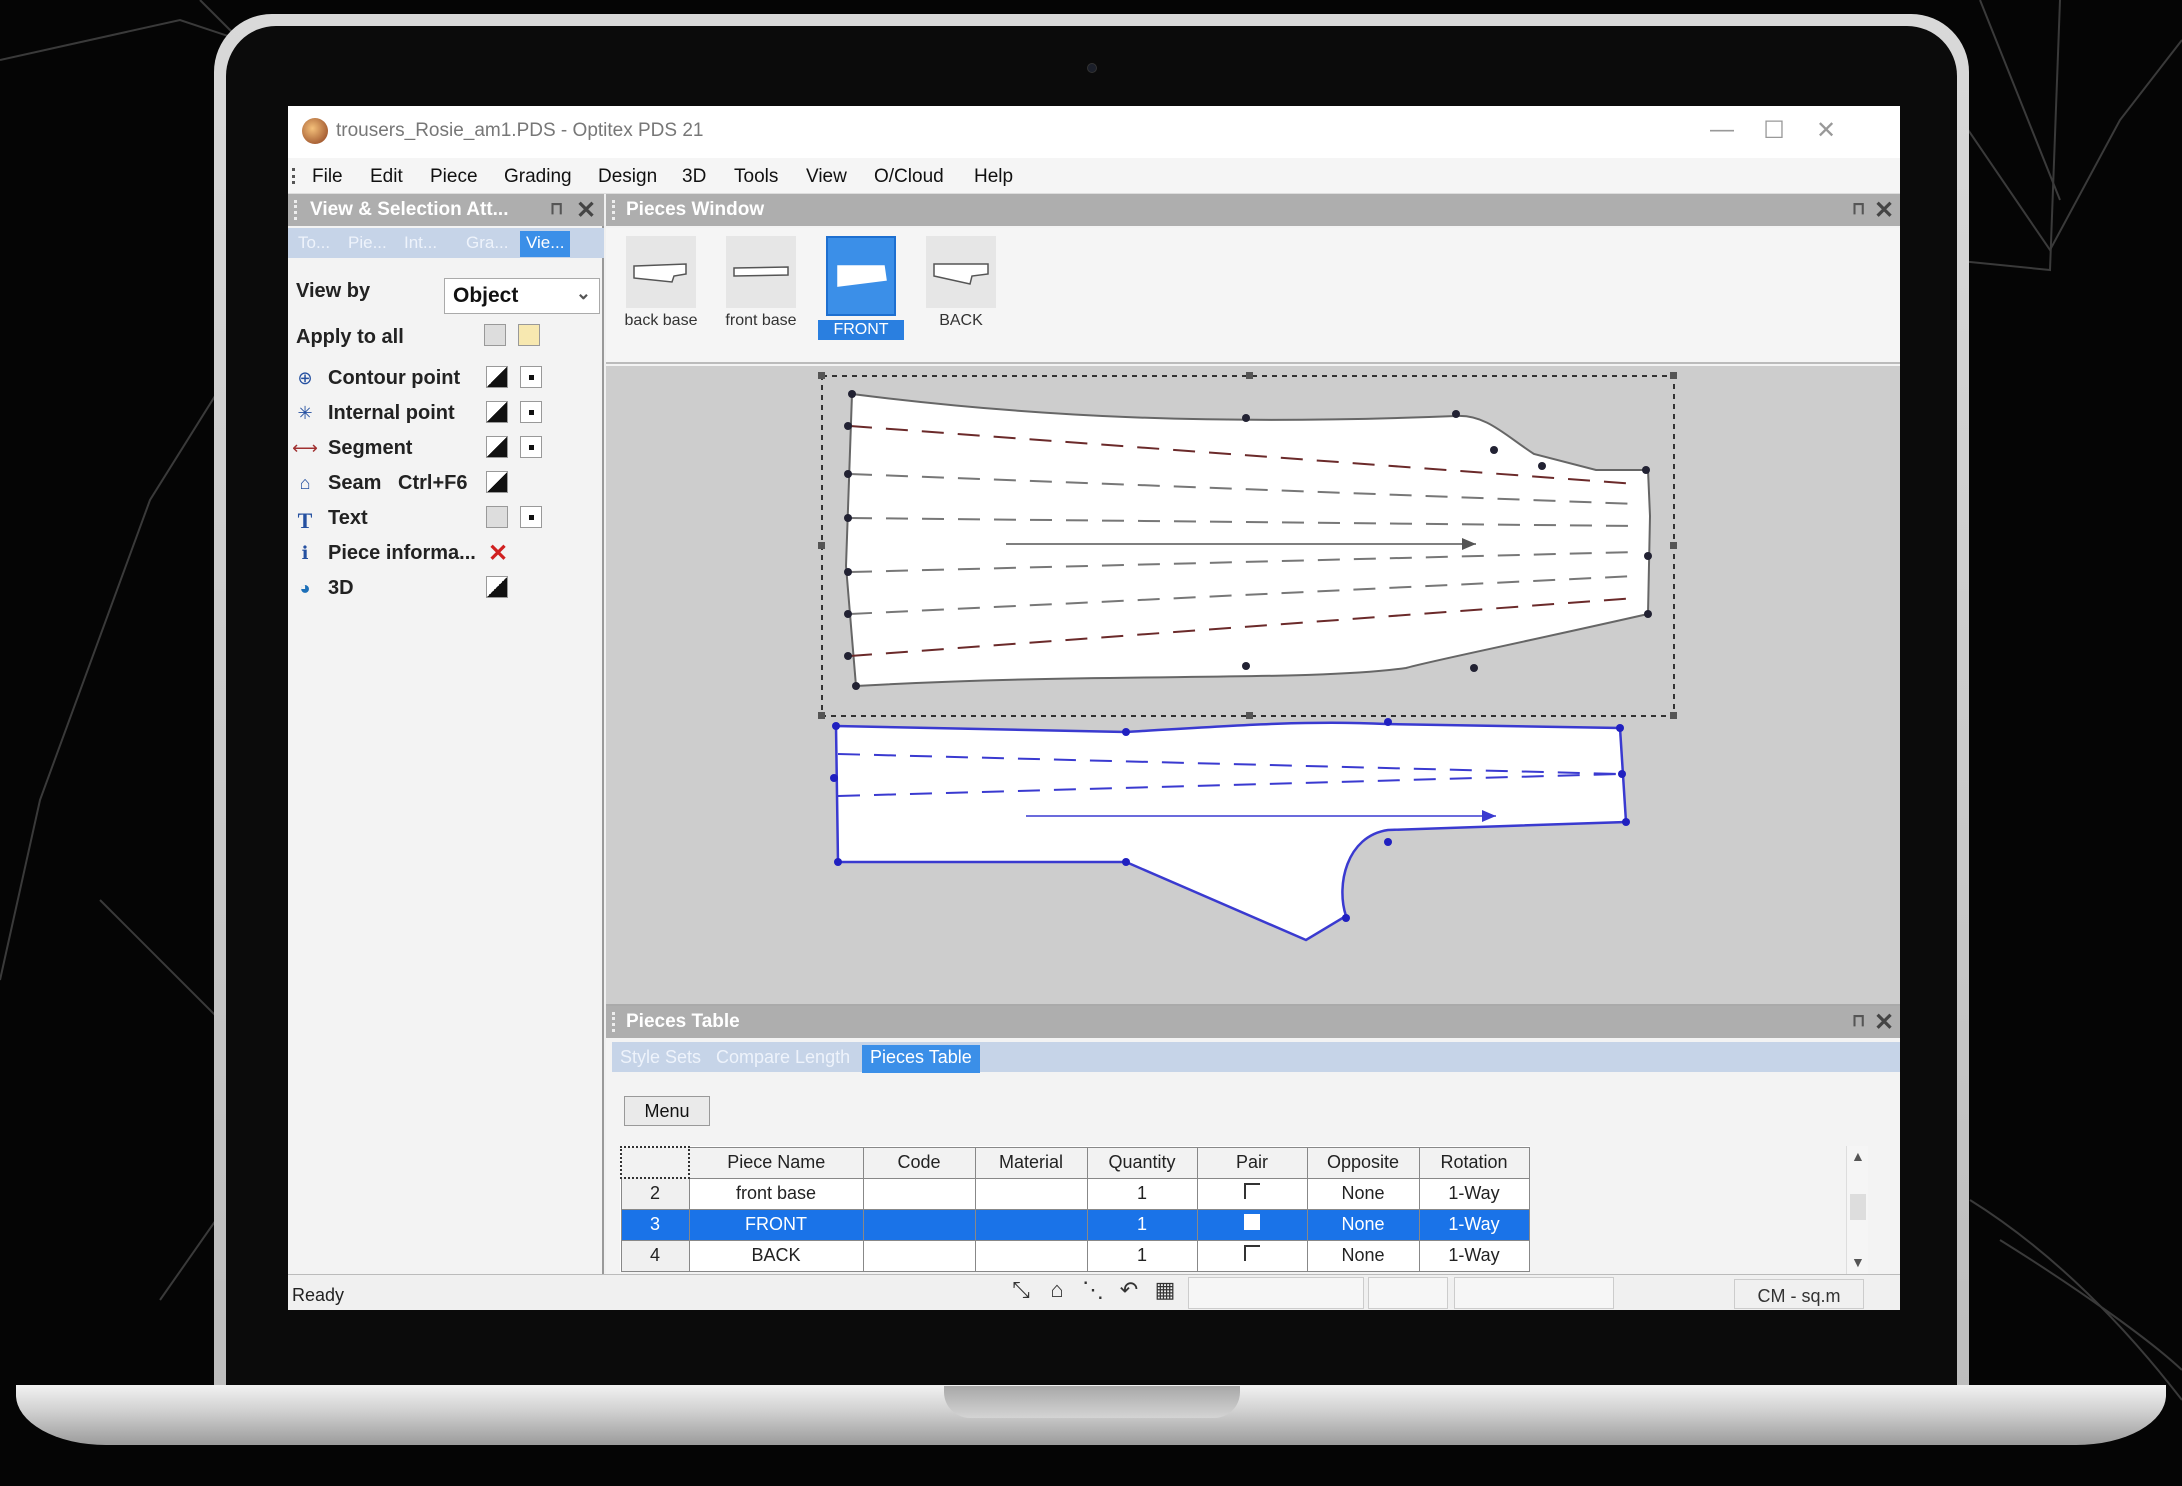 This screenshot has height=1486, width=2182. I want to click on menu-piece: Piece, so click(454, 177).